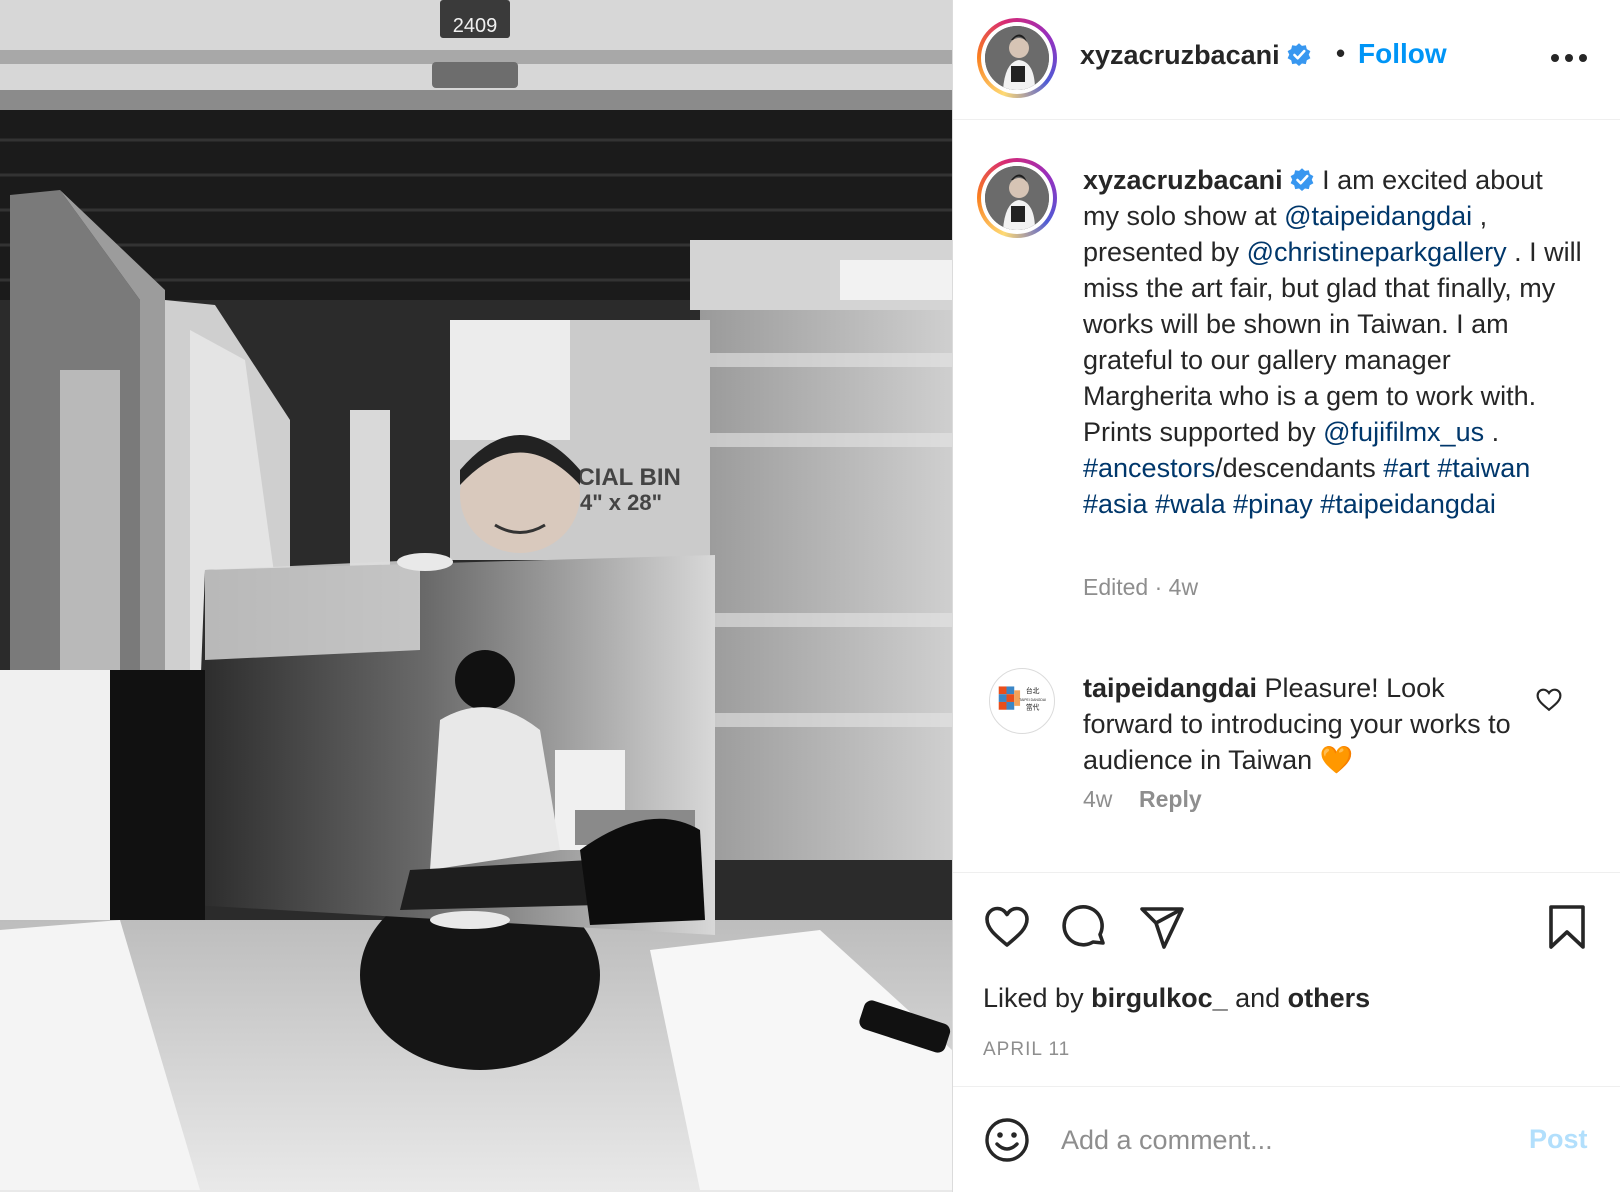 Image resolution: width=1620 pixels, height=1192 pixels. What do you see at coordinates (1033, 707) in the screenshot?
I see `logo-text-bottom: 當代` at bounding box center [1033, 707].